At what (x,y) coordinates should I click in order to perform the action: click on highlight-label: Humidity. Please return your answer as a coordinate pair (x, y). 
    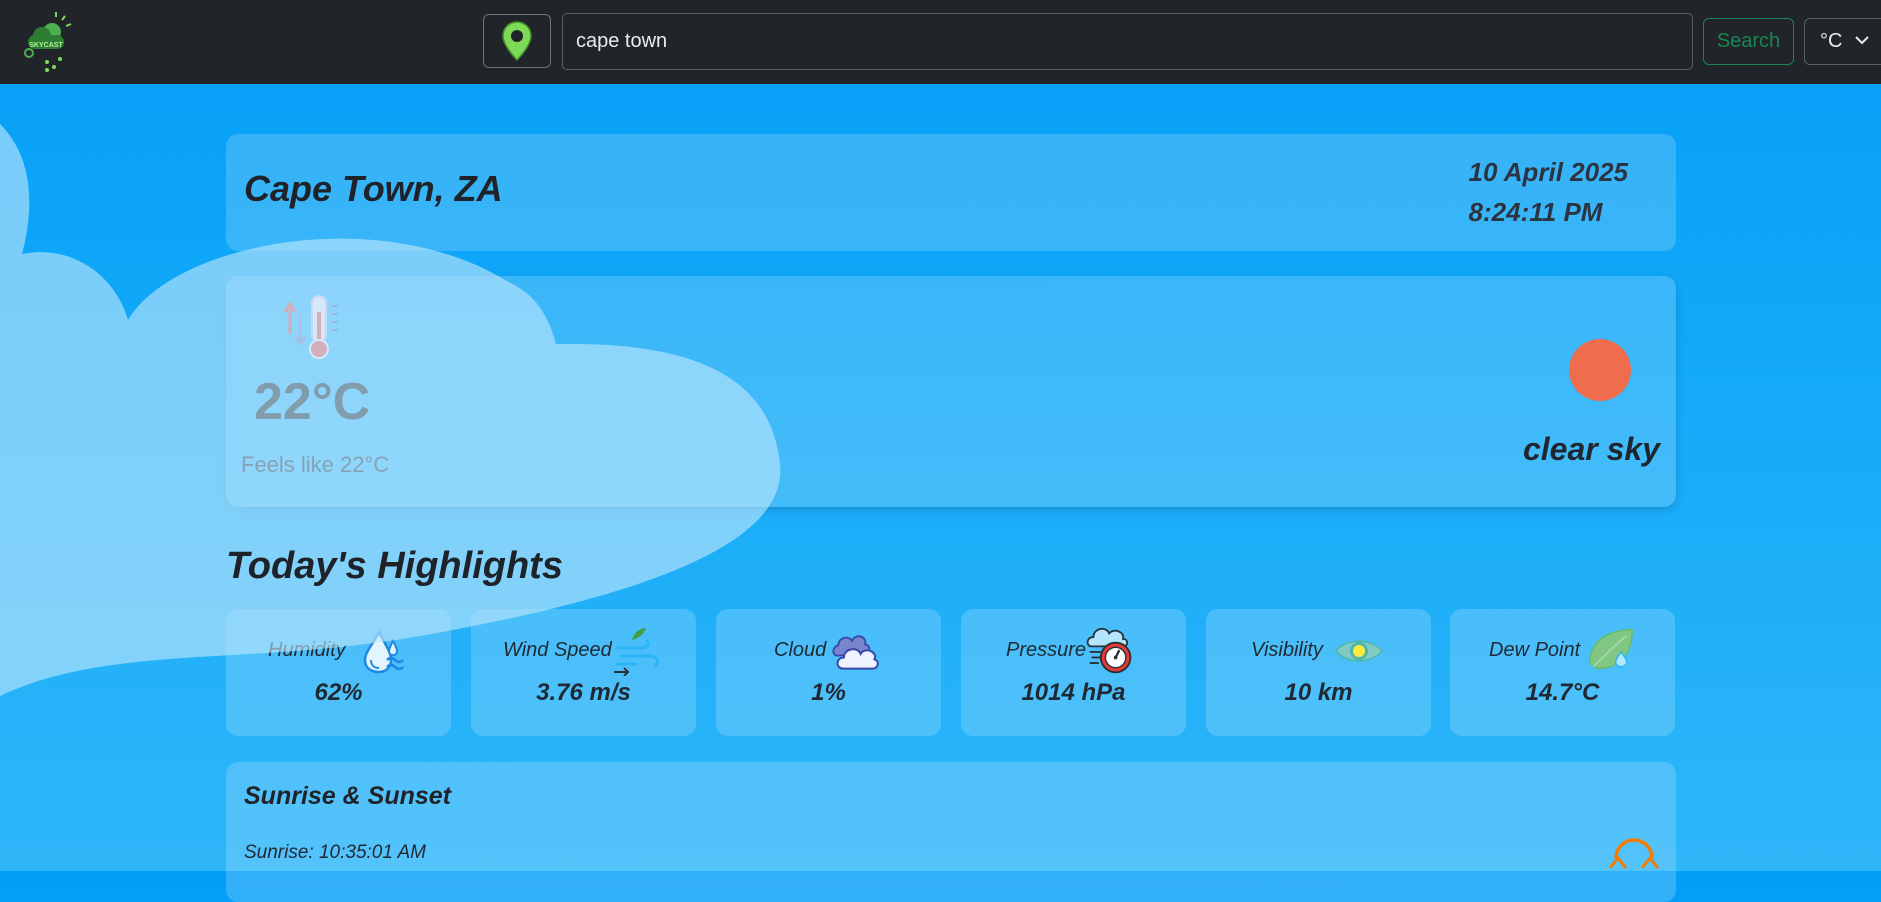
    Looking at the image, I should click on (307, 650).